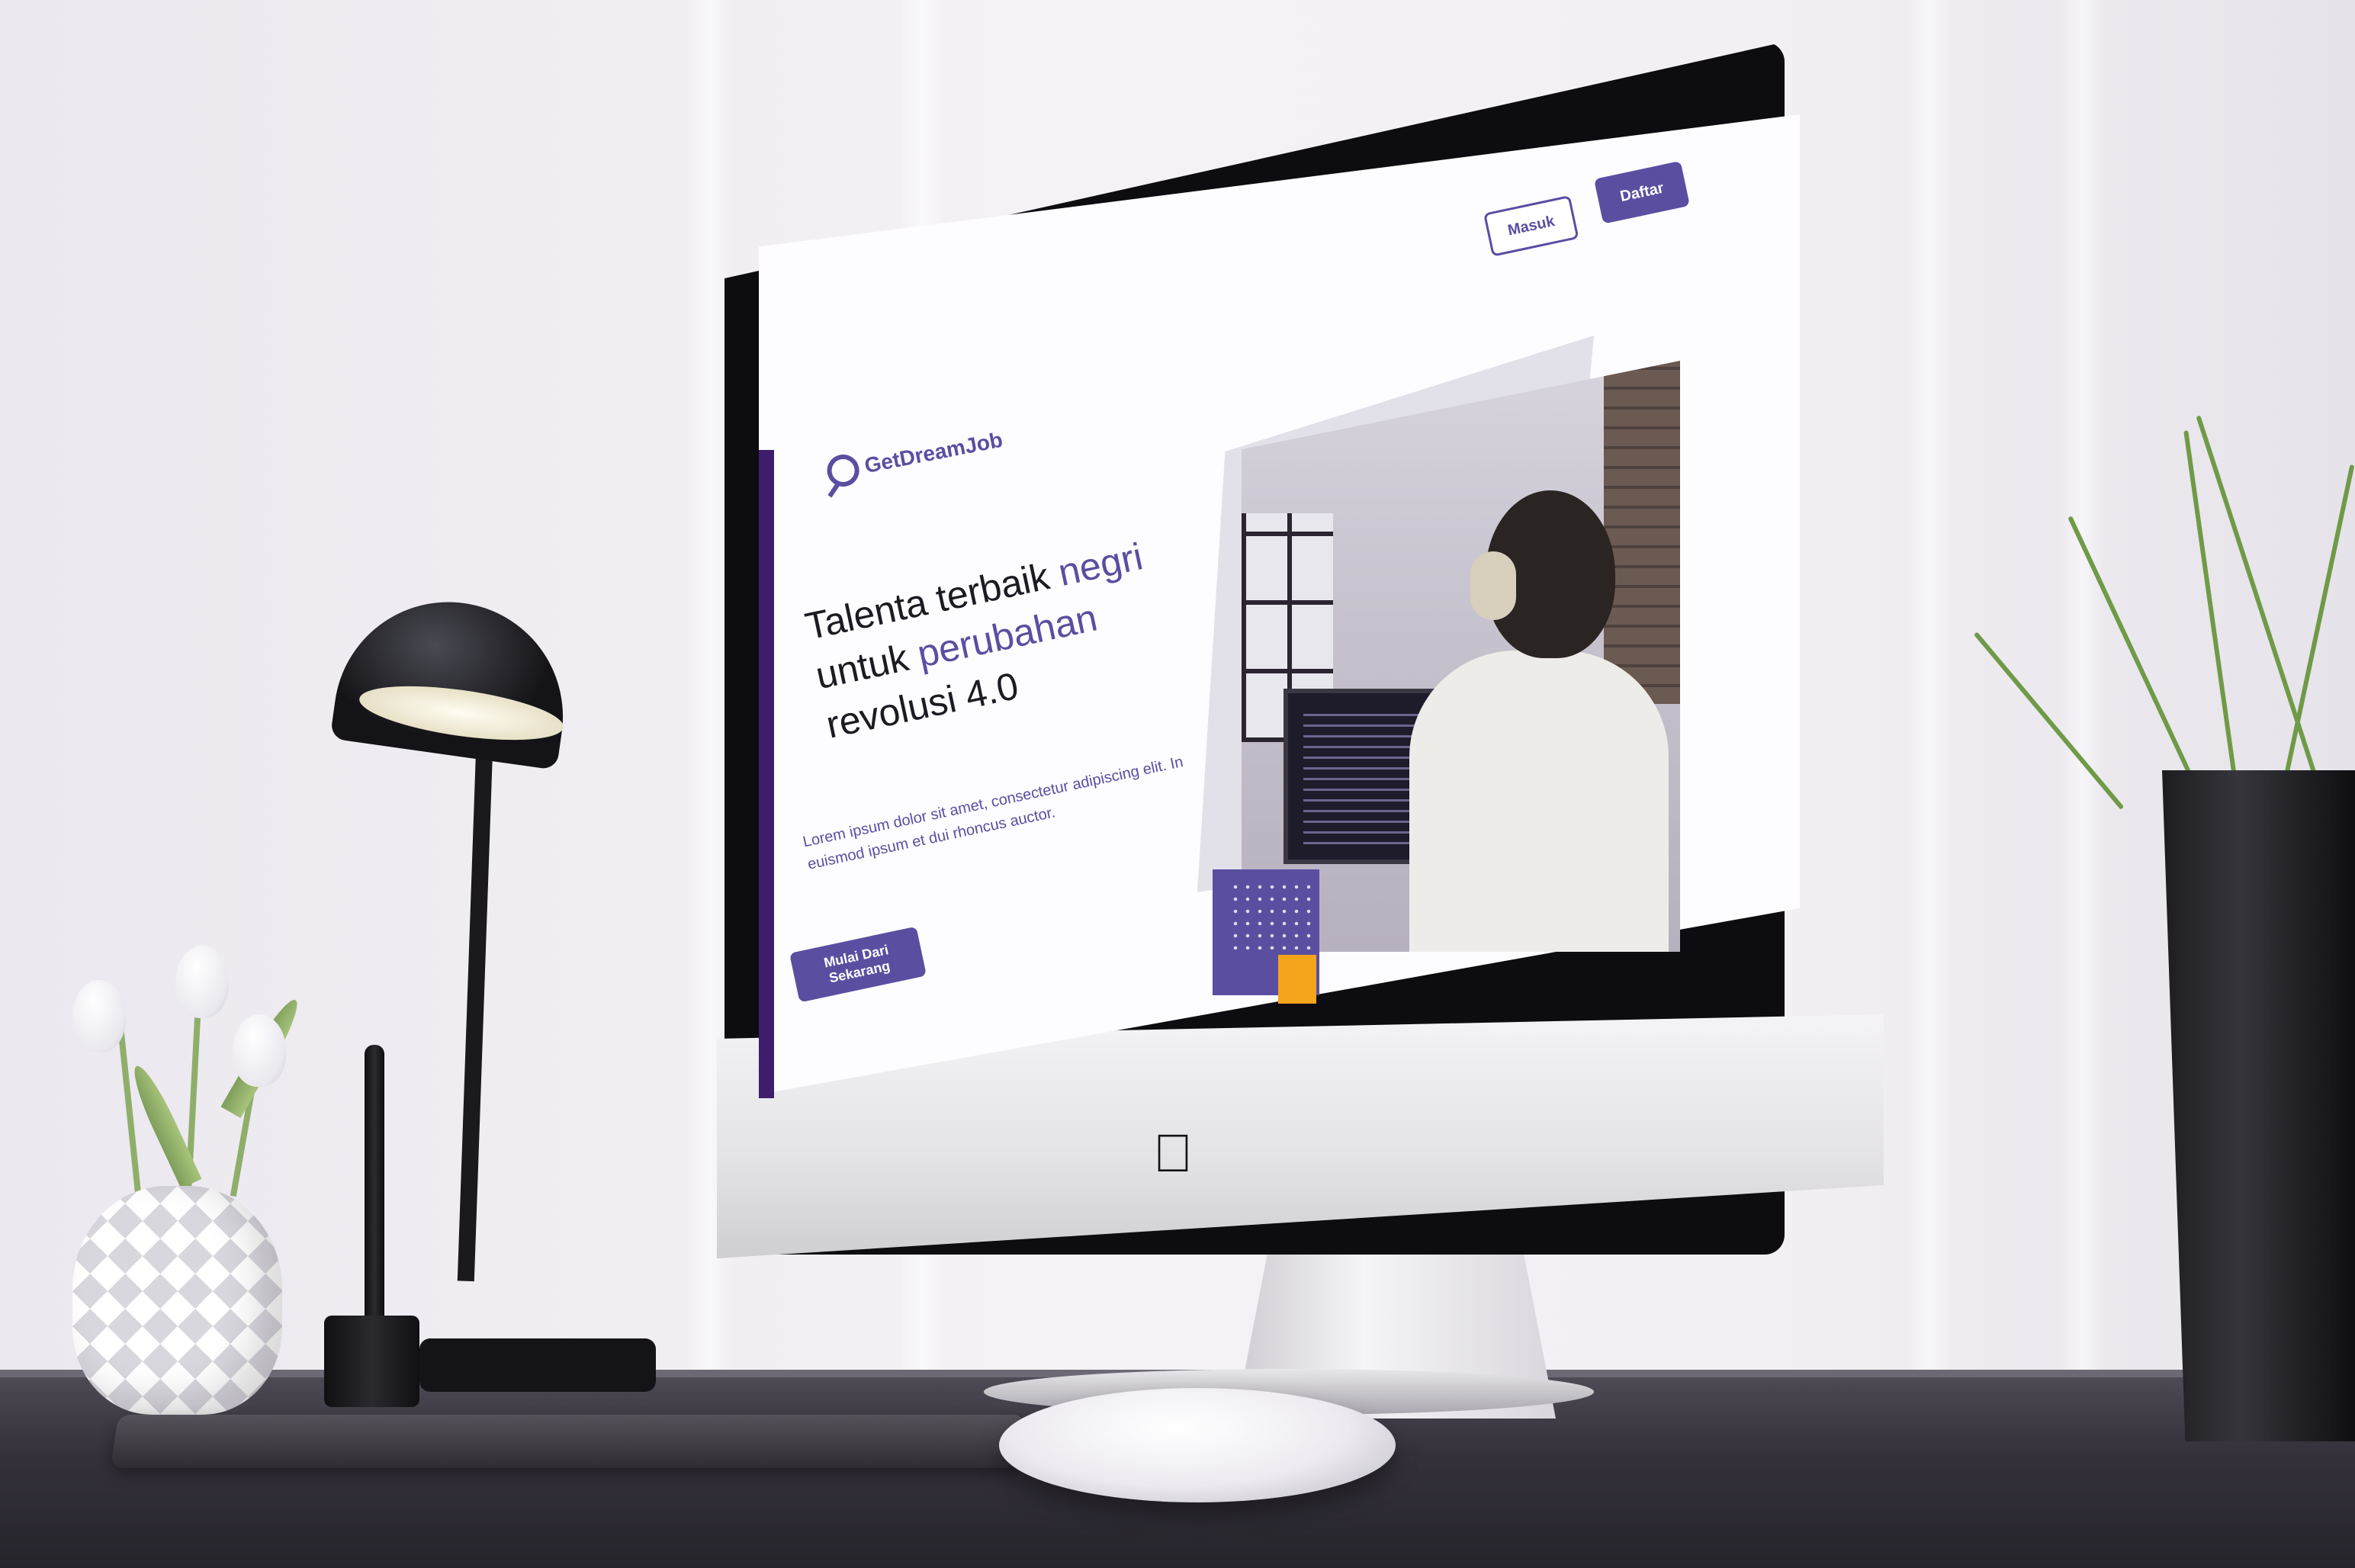  What do you see at coordinates (1493, 585) in the screenshot?
I see `headphones-icon` at bounding box center [1493, 585].